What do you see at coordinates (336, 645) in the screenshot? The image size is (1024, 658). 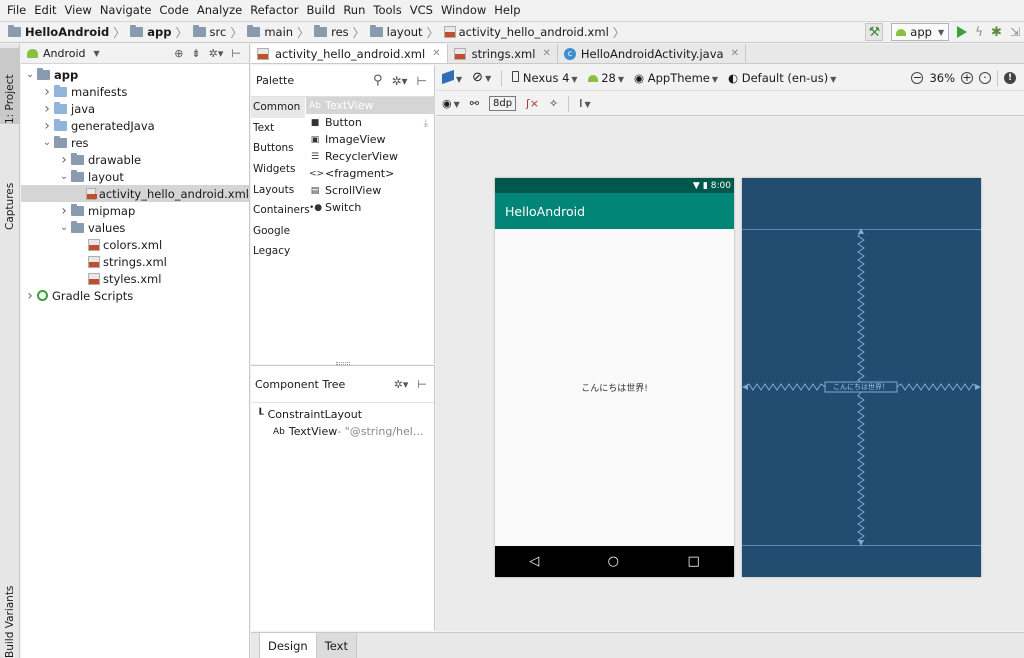 I see `tab-text: Text` at bounding box center [336, 645].